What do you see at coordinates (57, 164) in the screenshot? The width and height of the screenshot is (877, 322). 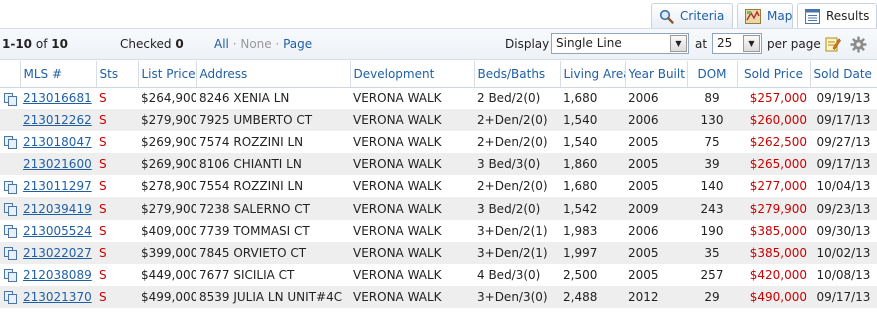 I see `mls-link: 213021600` at bounding box center [57, 164].